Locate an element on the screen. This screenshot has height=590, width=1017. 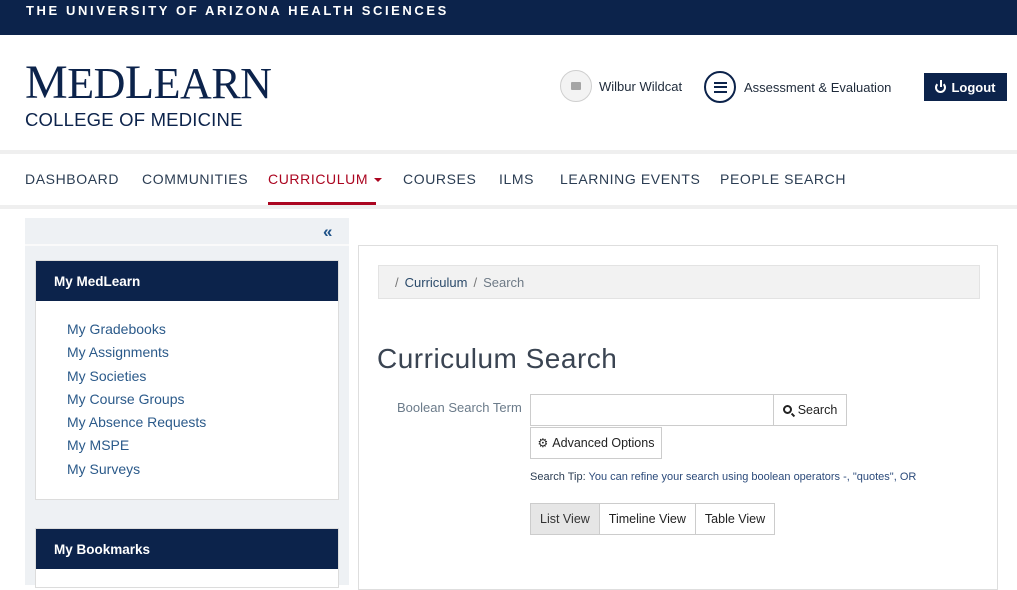
breadcrumb-current: Search is located at coordinates (504, 282).